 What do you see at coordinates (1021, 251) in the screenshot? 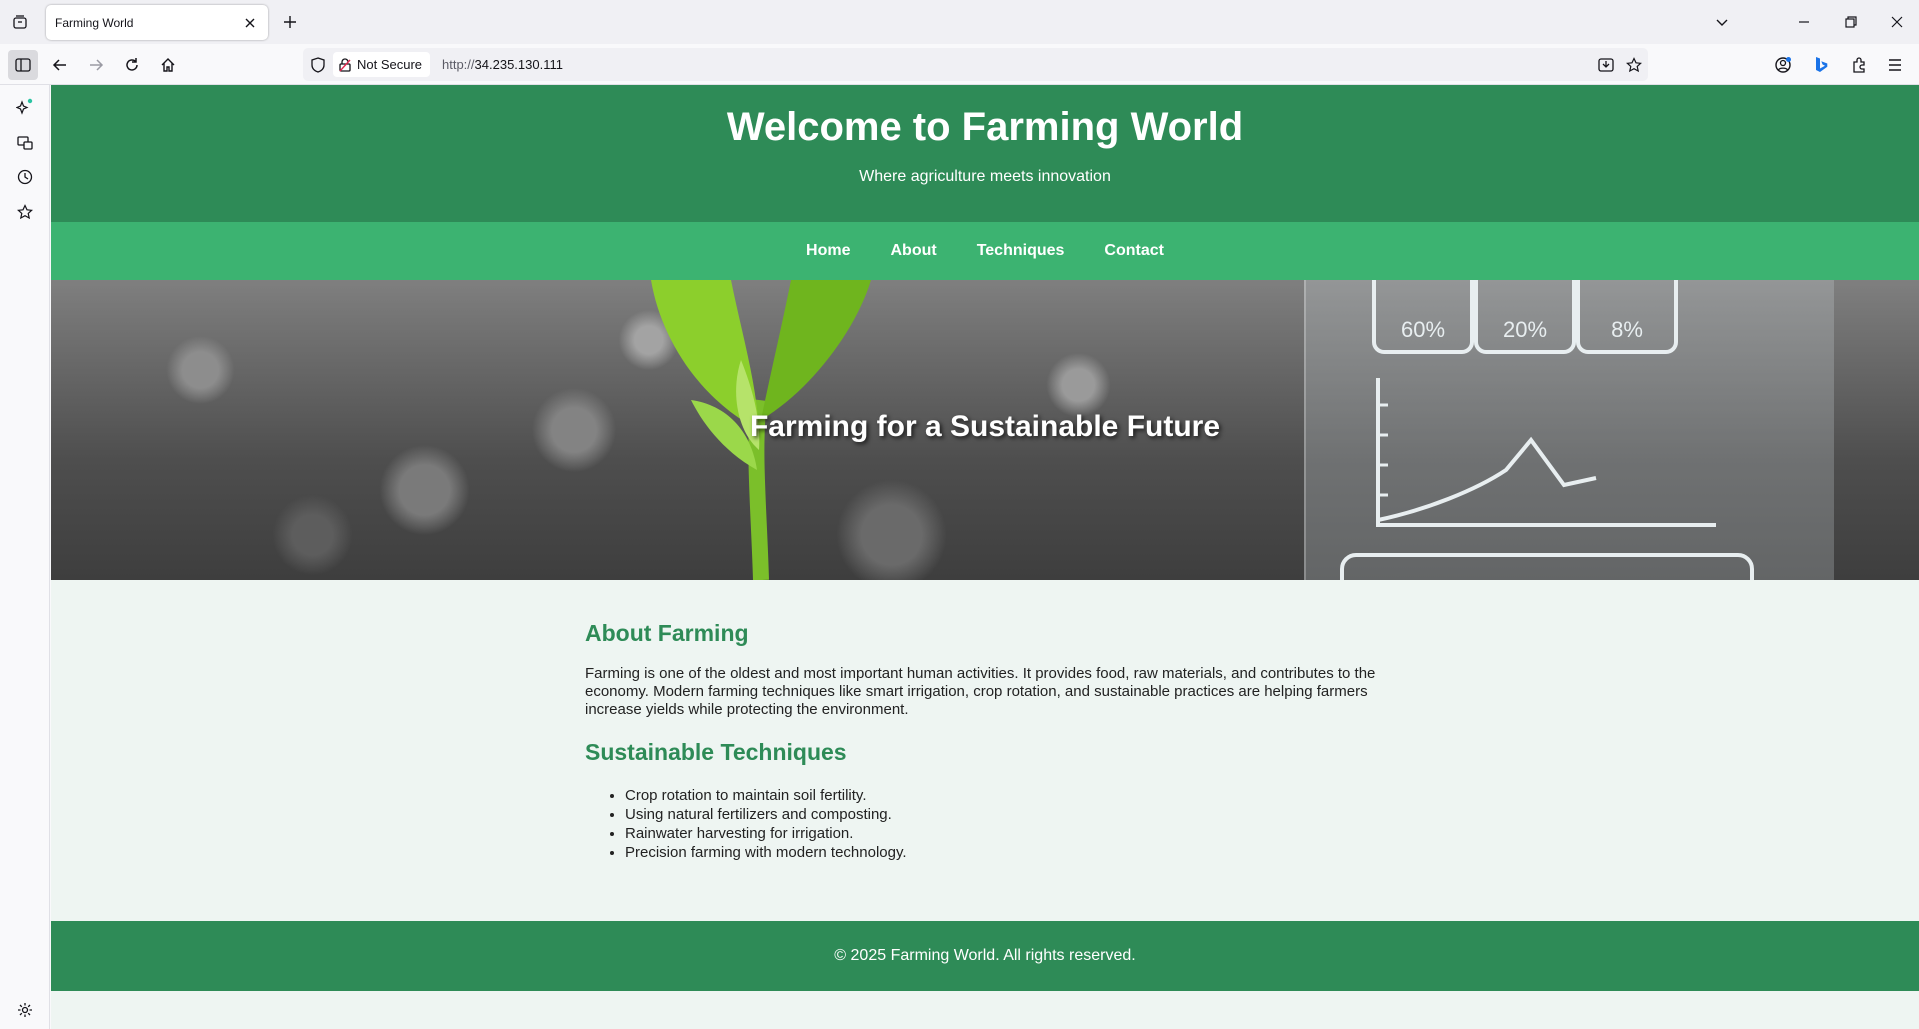
I see `nav-link-techniques: Techniques` at bounding box center [1021, 251].